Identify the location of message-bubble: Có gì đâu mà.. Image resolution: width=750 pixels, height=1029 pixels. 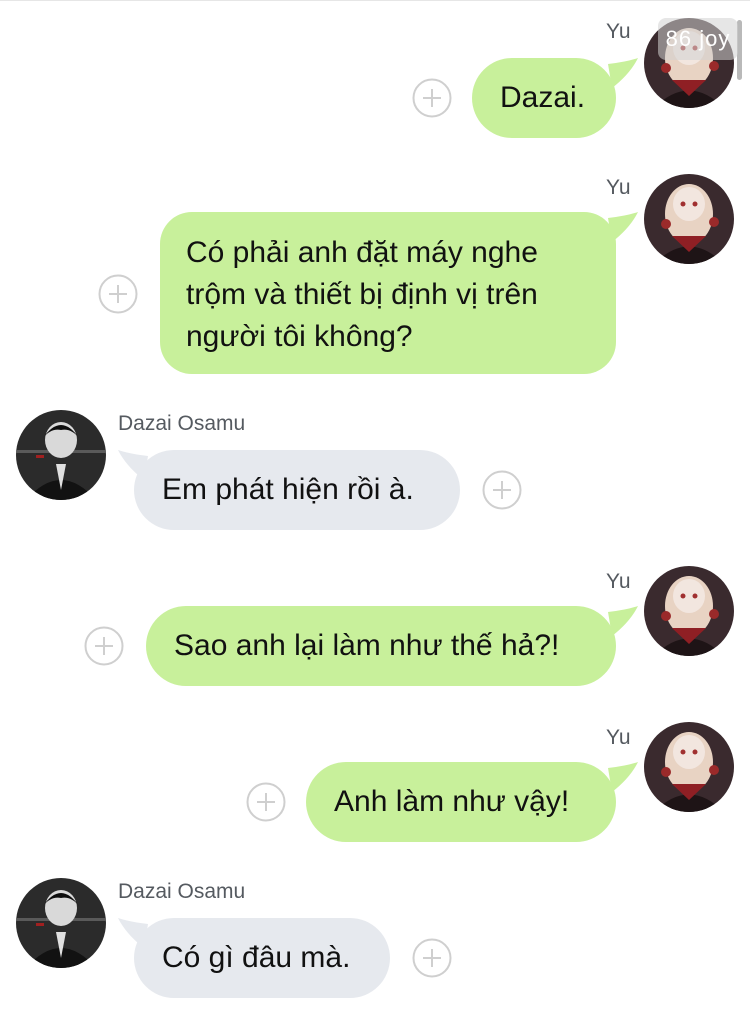
(254, 958).